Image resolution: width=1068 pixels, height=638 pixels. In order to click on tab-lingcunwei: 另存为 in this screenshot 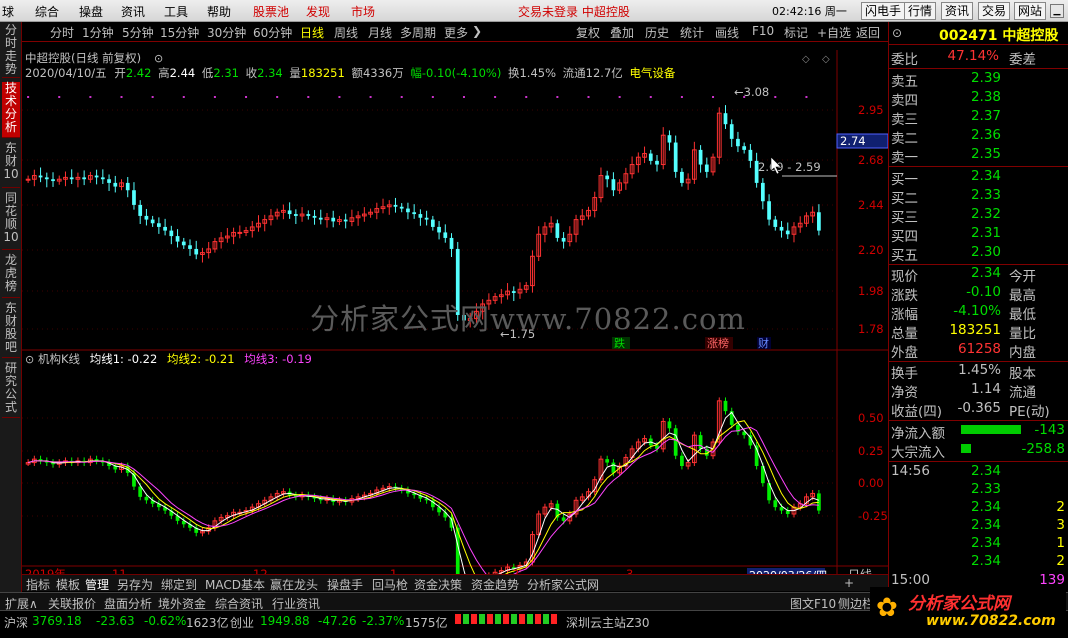, I will do `click(135, 584)`.